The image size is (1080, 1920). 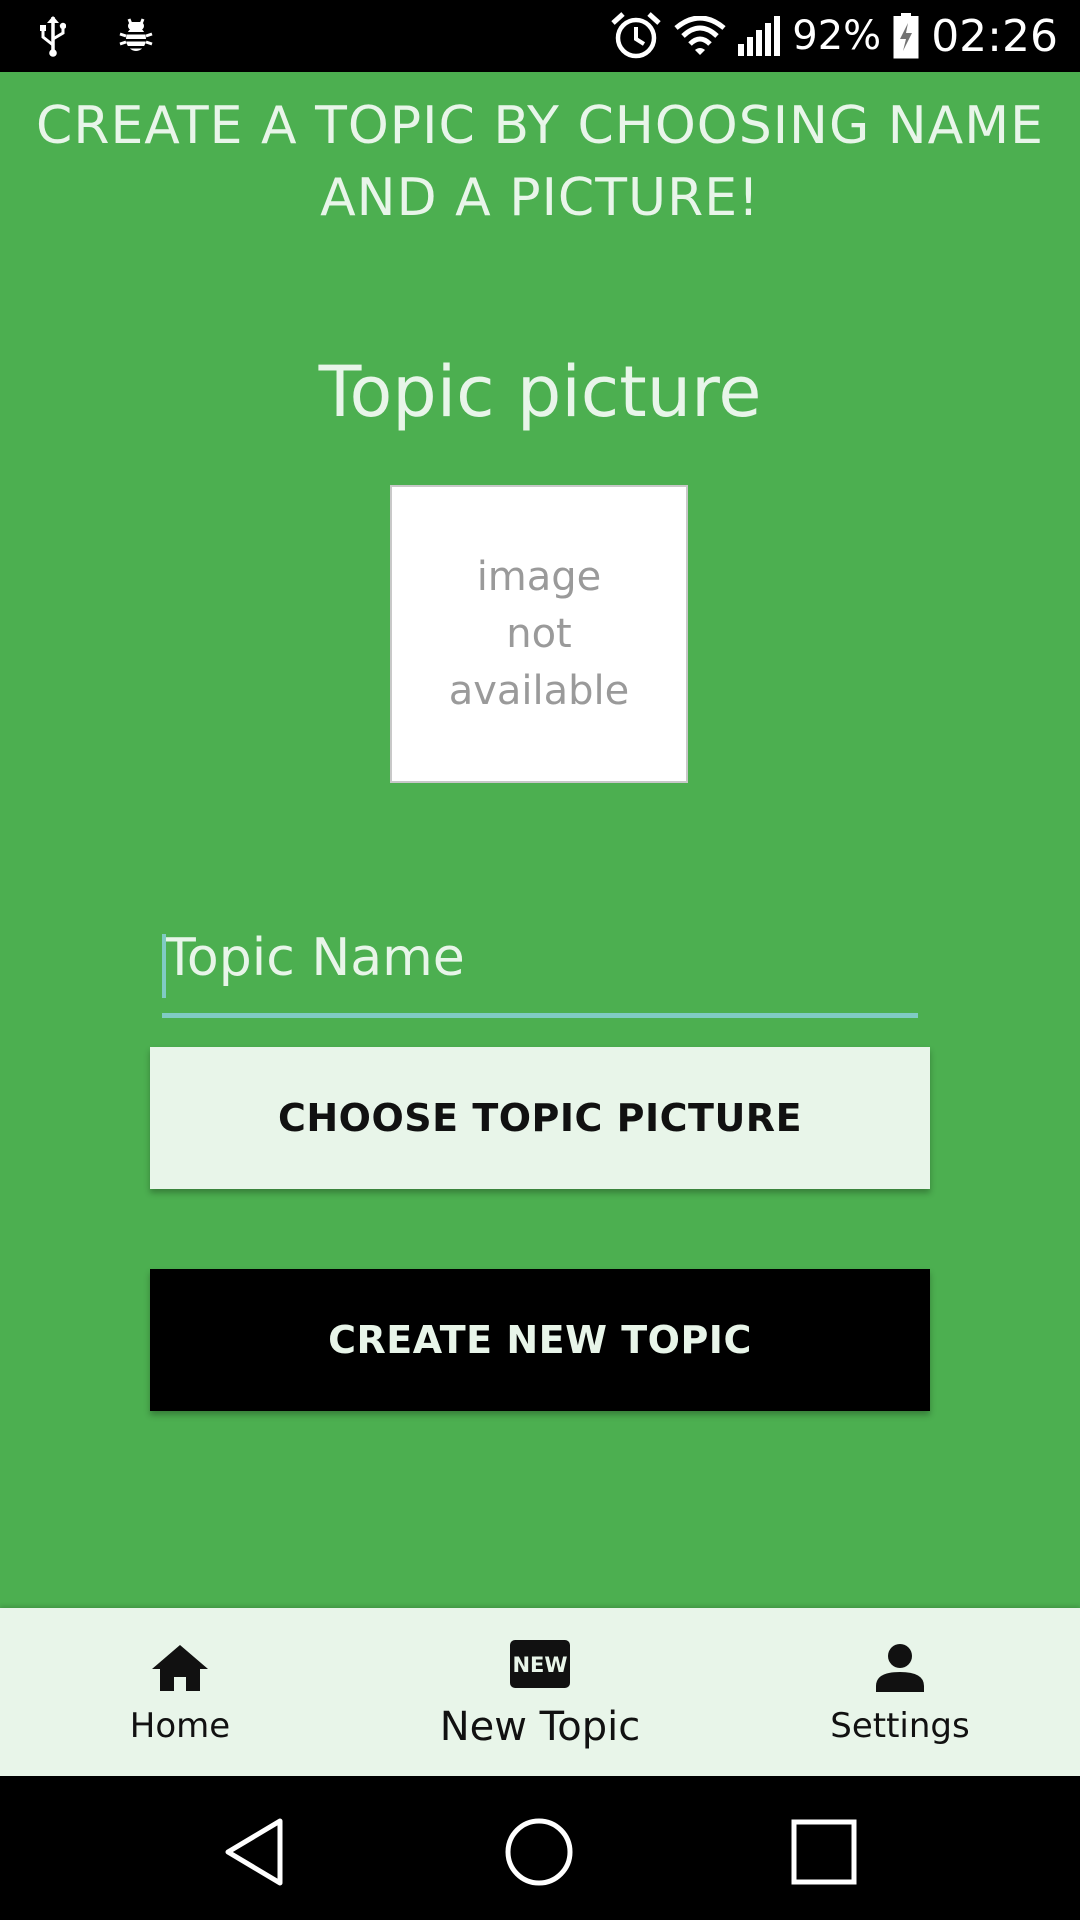 What do you see at coordinates (164, 966) in the screenshot?
I see `text-cursor` at bounding box center [164, 966].